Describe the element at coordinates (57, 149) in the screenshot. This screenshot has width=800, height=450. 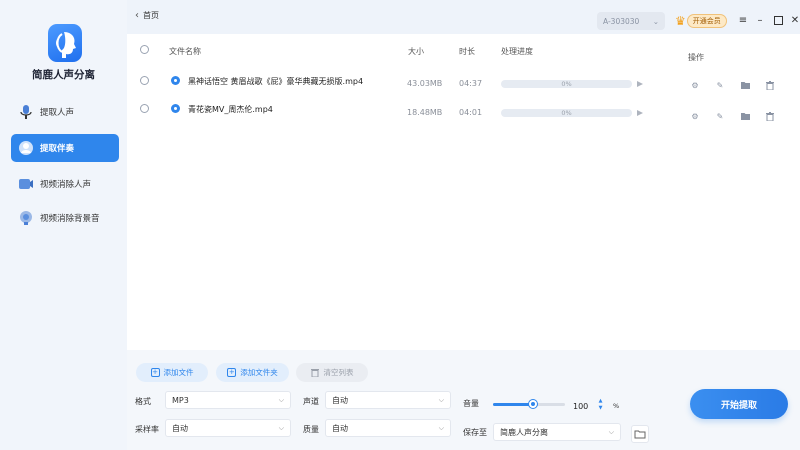
I see `sidebar-item-label: 提取伴奏` at that location.